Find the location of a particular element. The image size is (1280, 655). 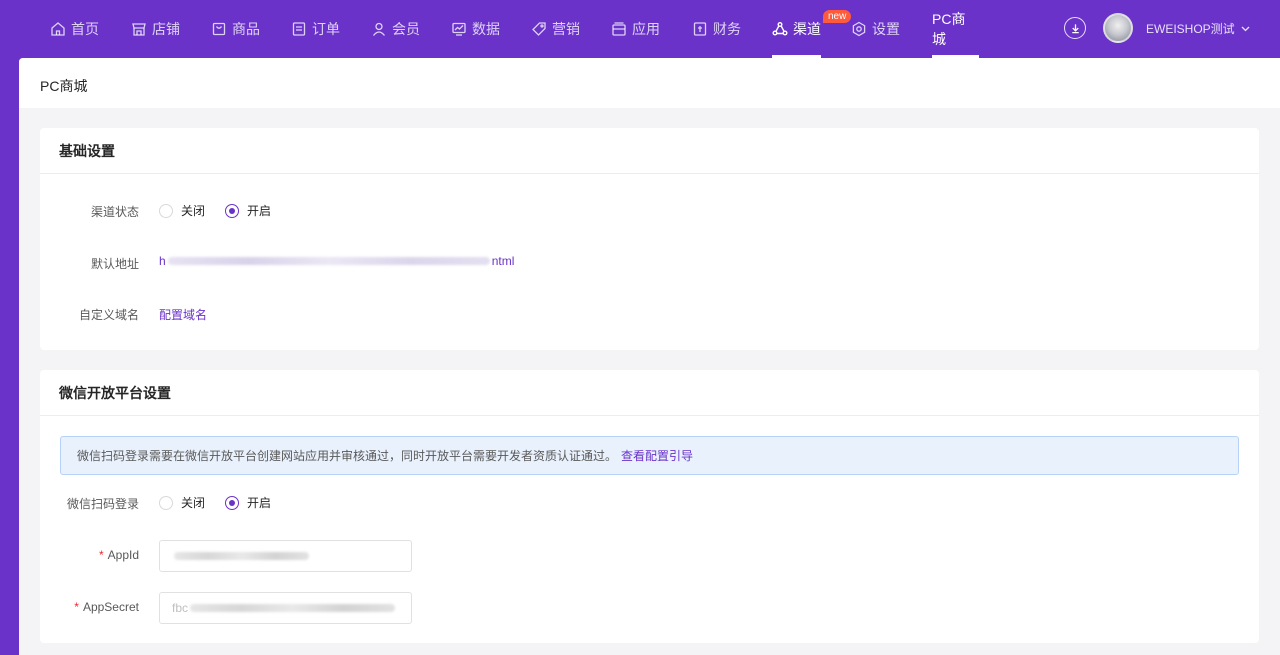

user-menu: EWEISHOP测试 is located at coordinates (1198, 28).